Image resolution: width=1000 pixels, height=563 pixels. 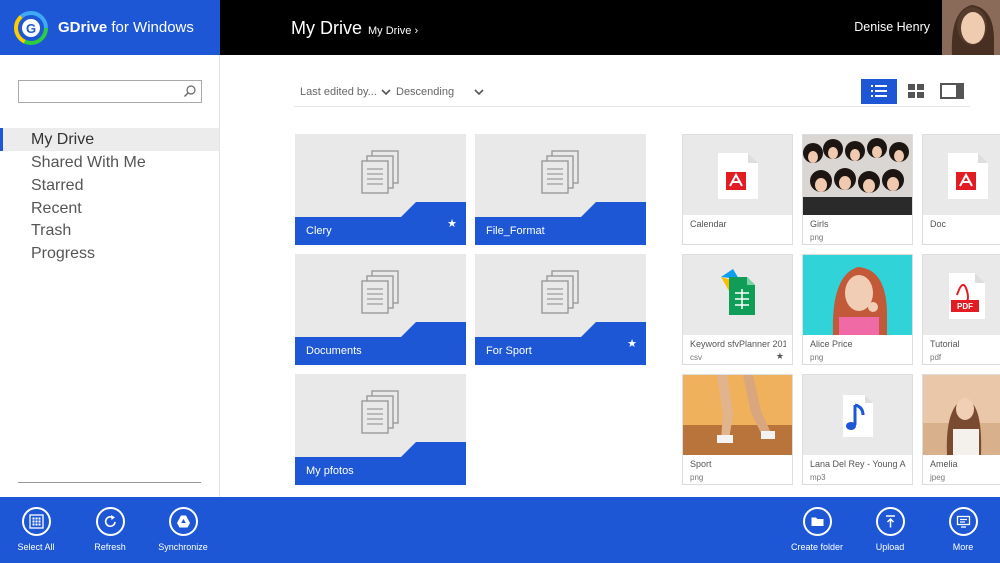 I want to click on select-all-label: Select All, so click(x=36, y=547).